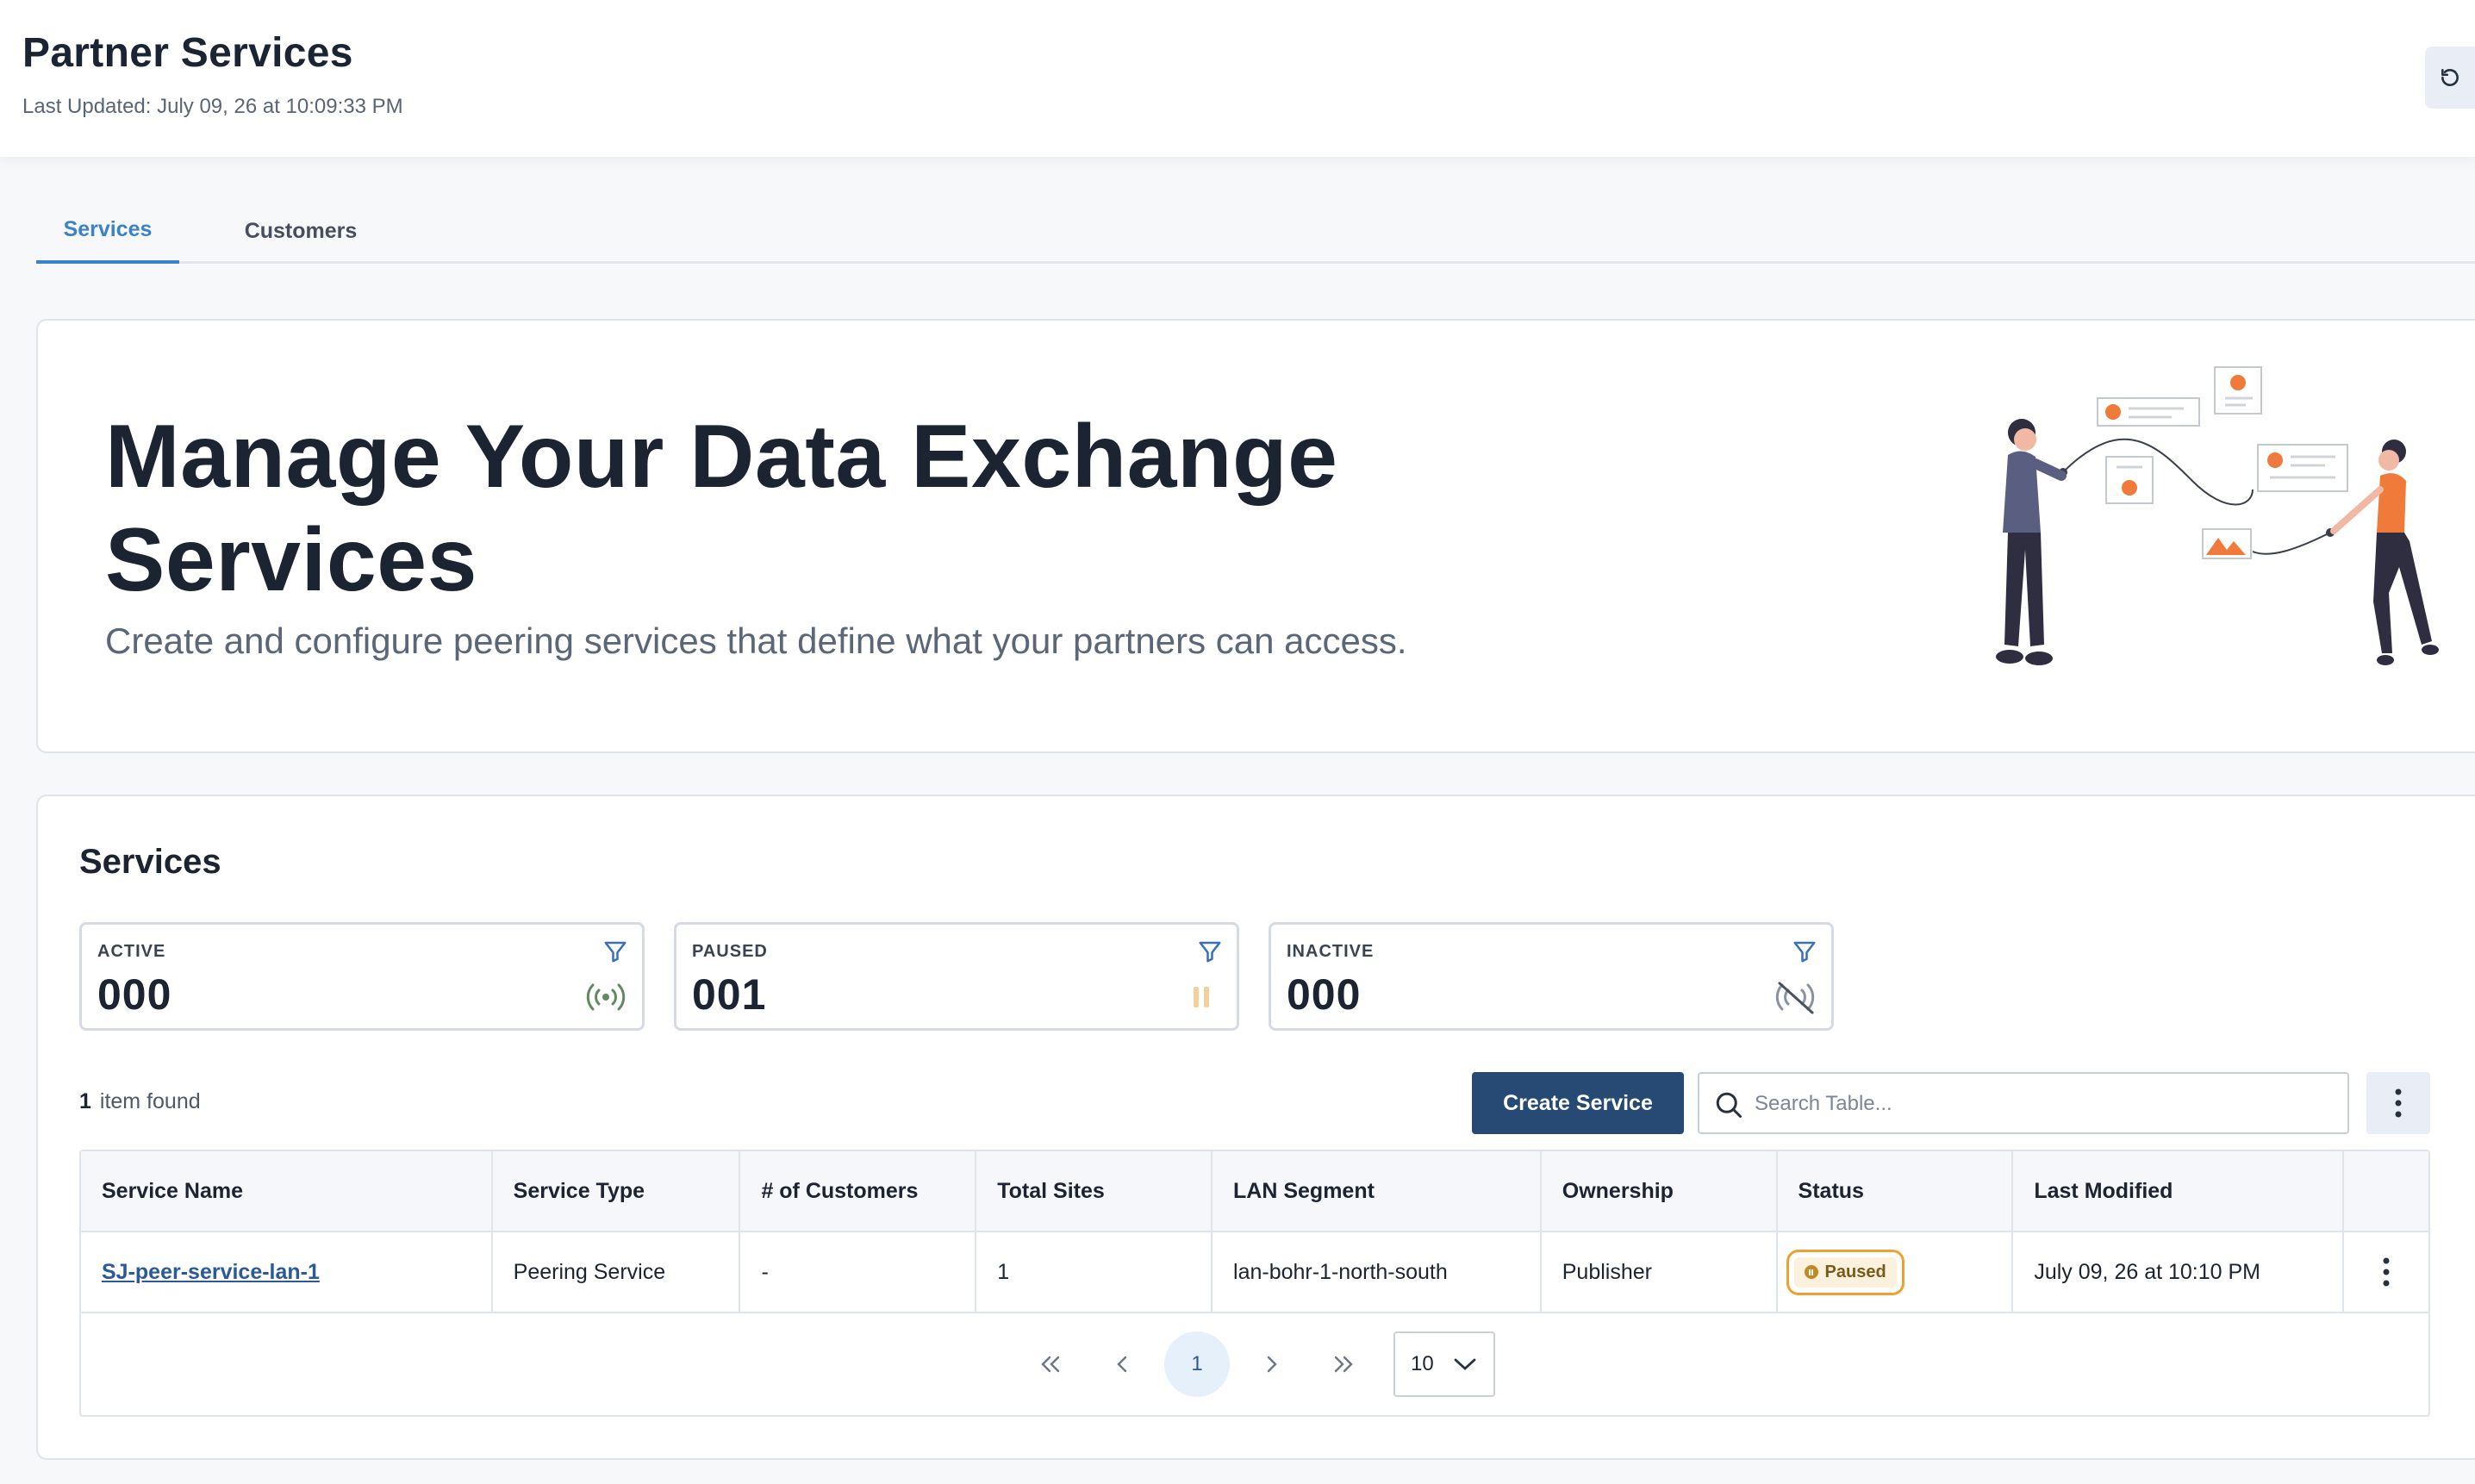 Image resolution: width=2475 pixels, height=1484 pixels. I want to click on service-name-link: SJ-peer-service-lan-1, so click(211, 1272).